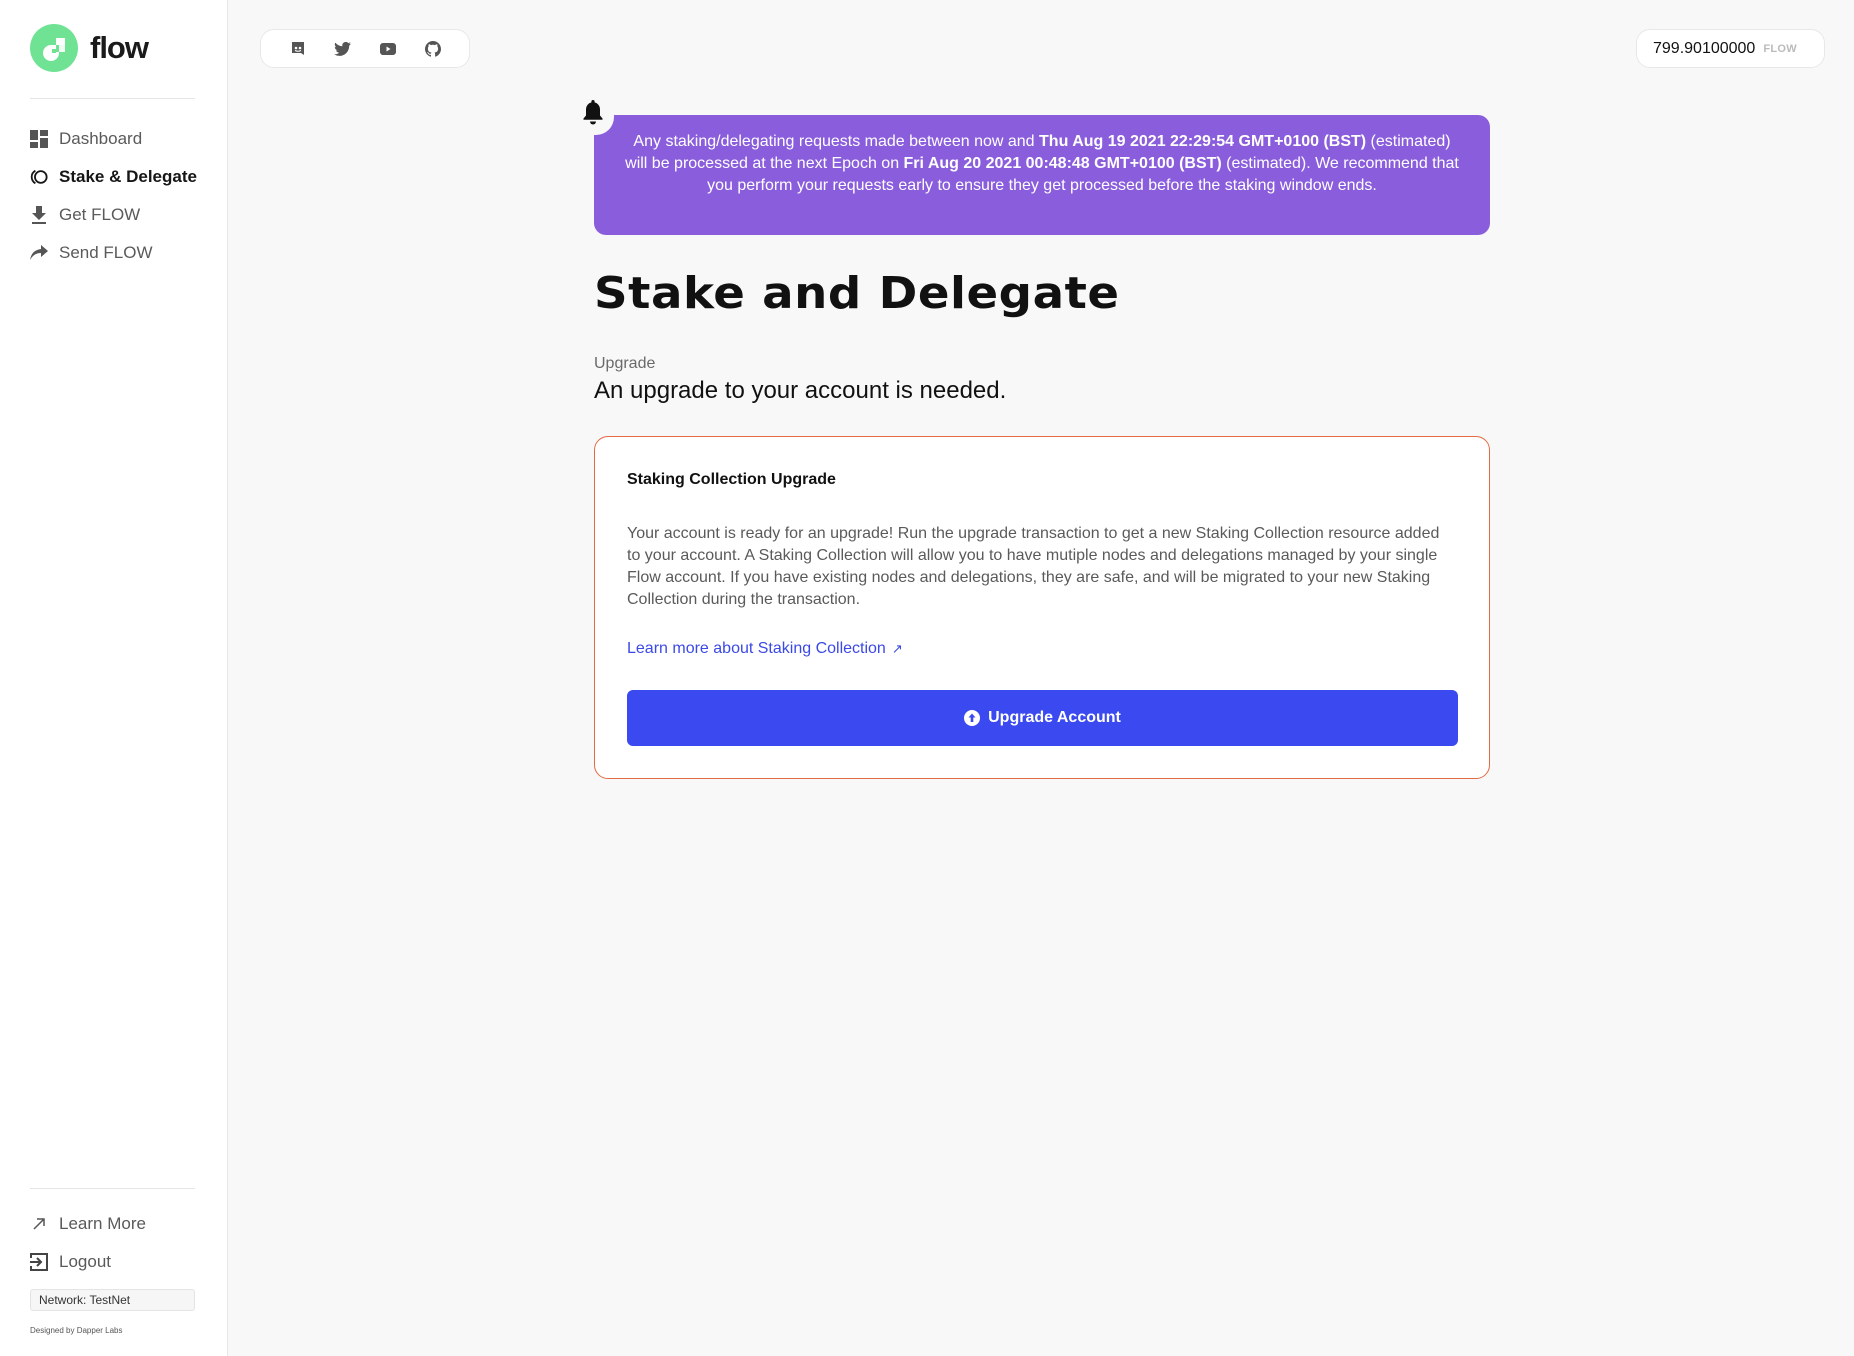 This screenshot has width=1854, height=1356. Describe the element at coordinates (365, 48) in the screenshot. I see `social-links` at that location.